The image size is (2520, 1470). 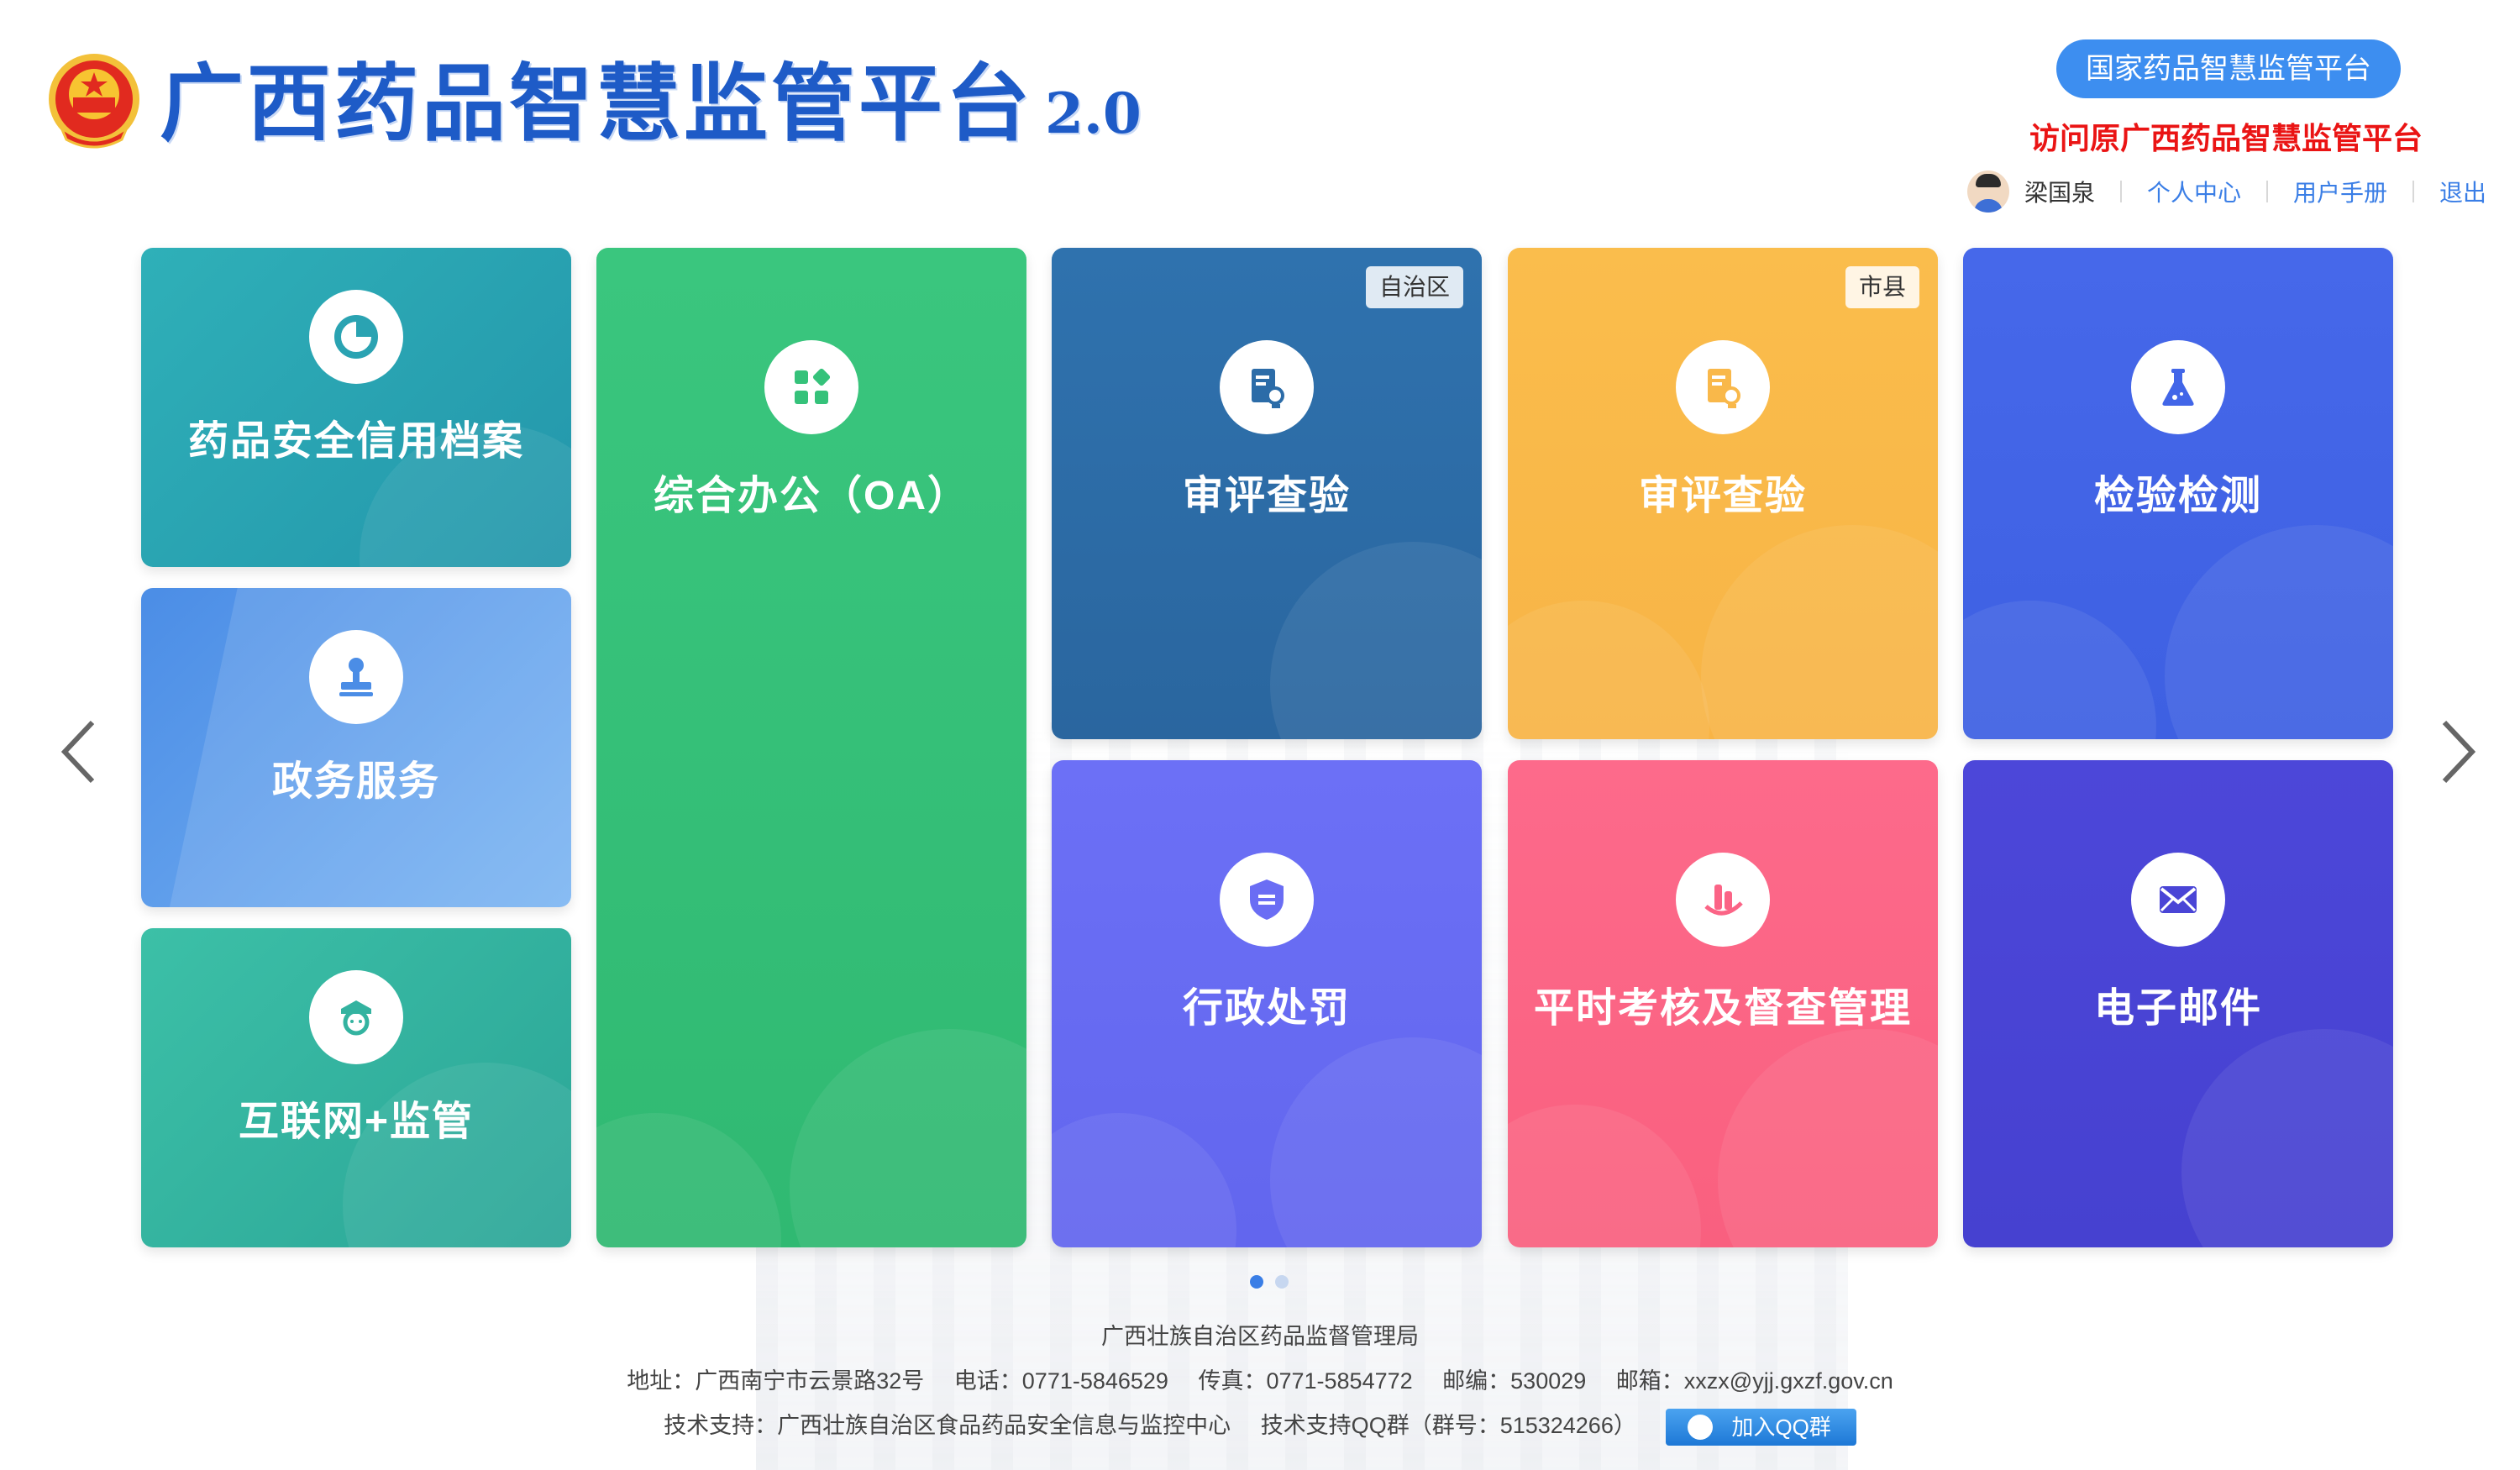 What do you see at coordinates (1722, 1008) in the screenshot?
I see `tile-label: 平时考核及督查管理` at bounding box center [1722, 1008].